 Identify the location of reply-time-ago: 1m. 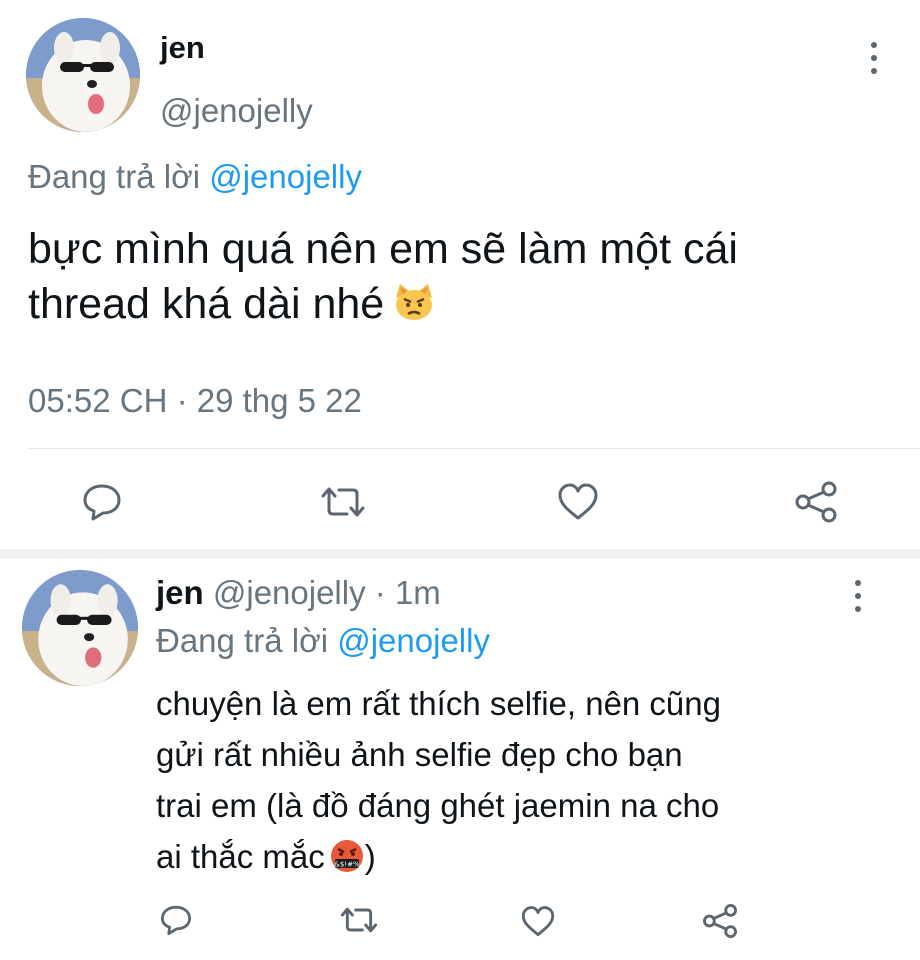
(418, 592).